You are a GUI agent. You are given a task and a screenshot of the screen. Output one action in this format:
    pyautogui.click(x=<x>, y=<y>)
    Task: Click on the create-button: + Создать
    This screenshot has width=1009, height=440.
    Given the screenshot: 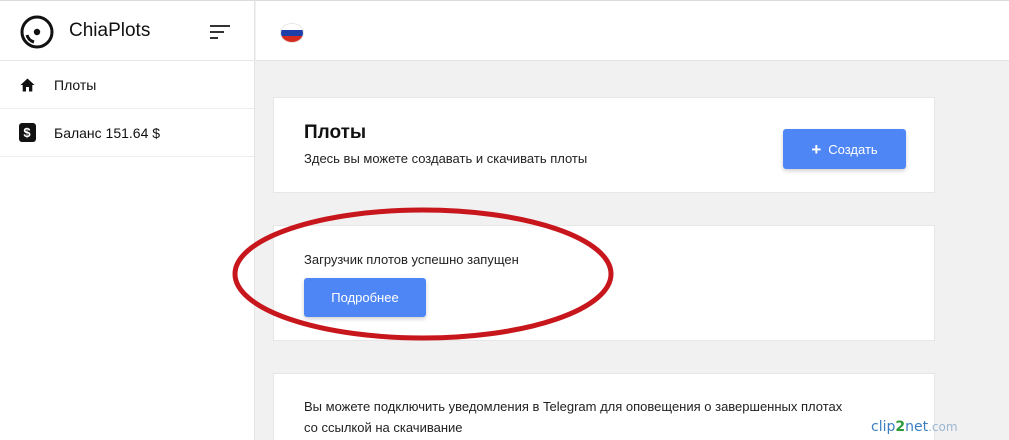 What is the action you would take?
    pyautogui.click(x=844, y=149)
    